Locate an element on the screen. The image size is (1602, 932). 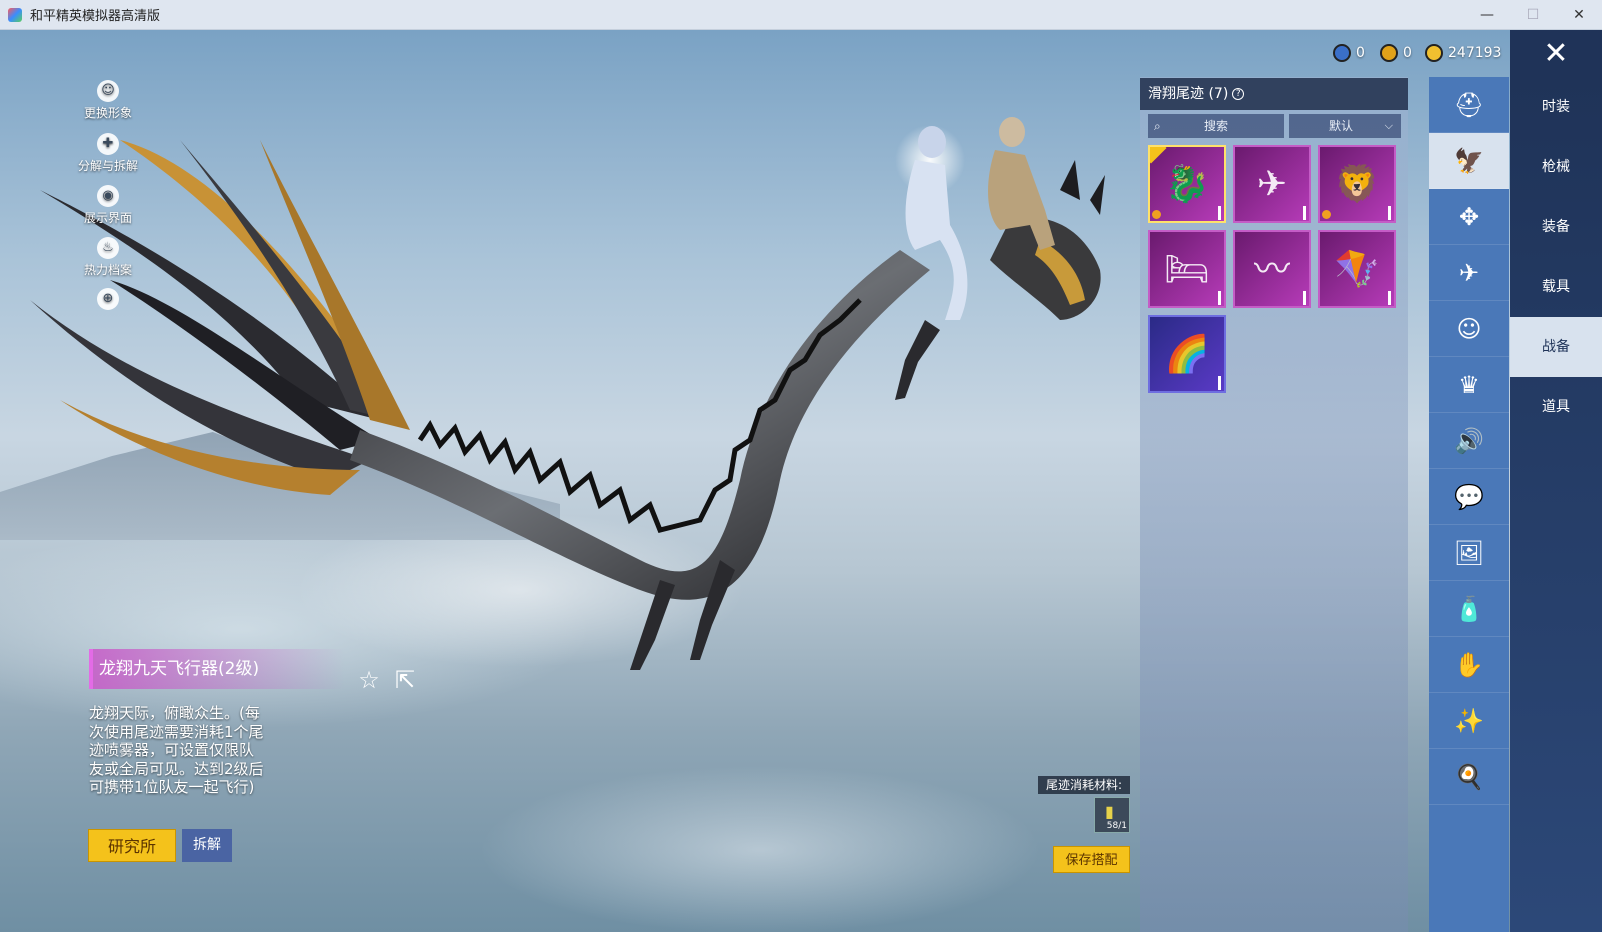
maximize-button: ☐ is located at coordinates (1533, 15).